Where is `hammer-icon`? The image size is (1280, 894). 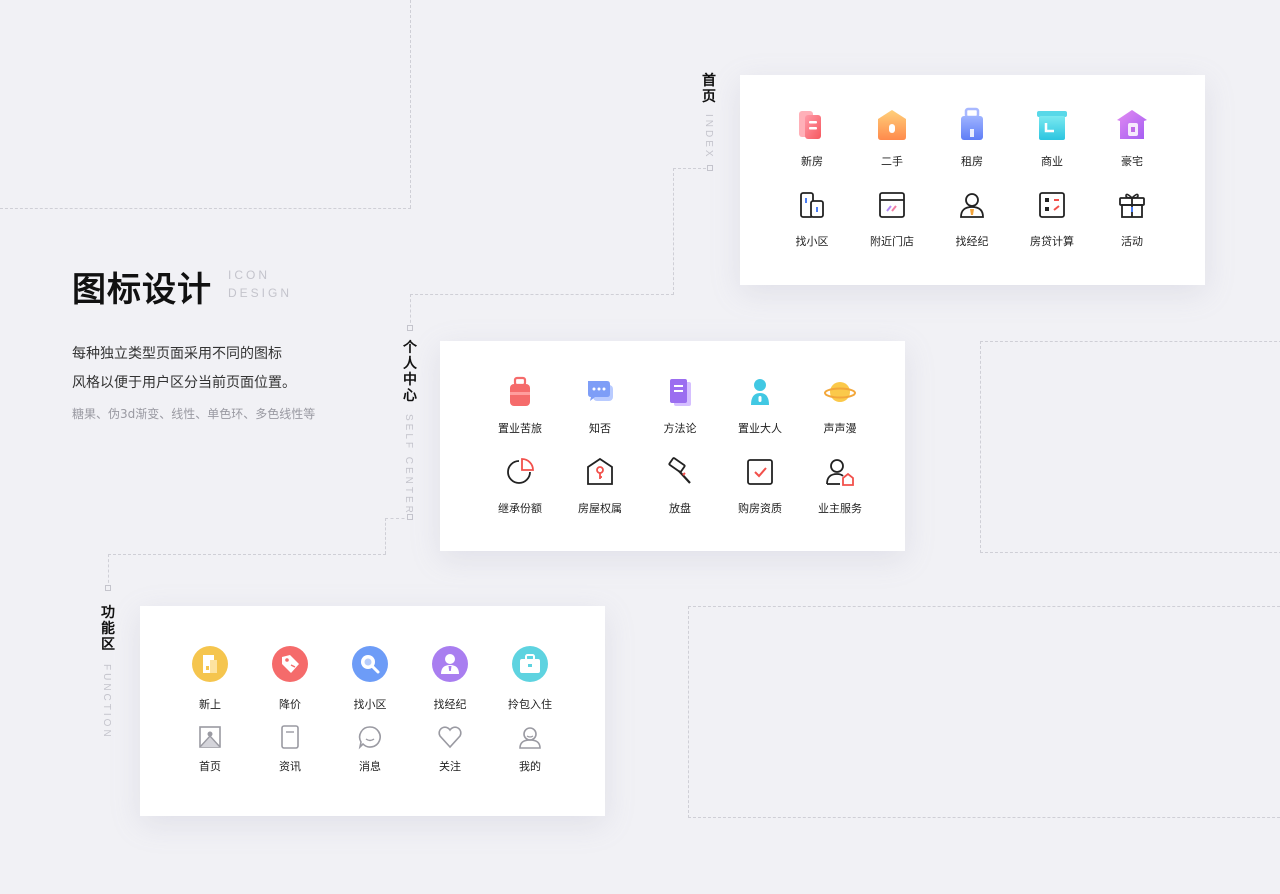
hammer-icon is located at coordinates (680, 472).